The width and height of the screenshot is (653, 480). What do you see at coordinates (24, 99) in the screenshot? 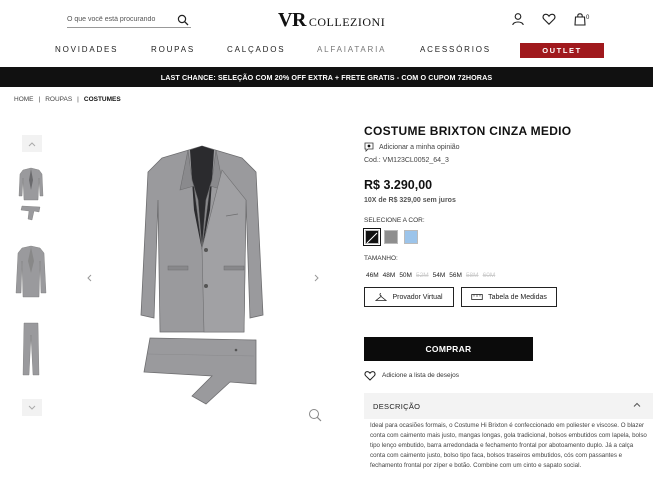
I see `breadcrumb-home: HOME` at bounding box center [24, 99].